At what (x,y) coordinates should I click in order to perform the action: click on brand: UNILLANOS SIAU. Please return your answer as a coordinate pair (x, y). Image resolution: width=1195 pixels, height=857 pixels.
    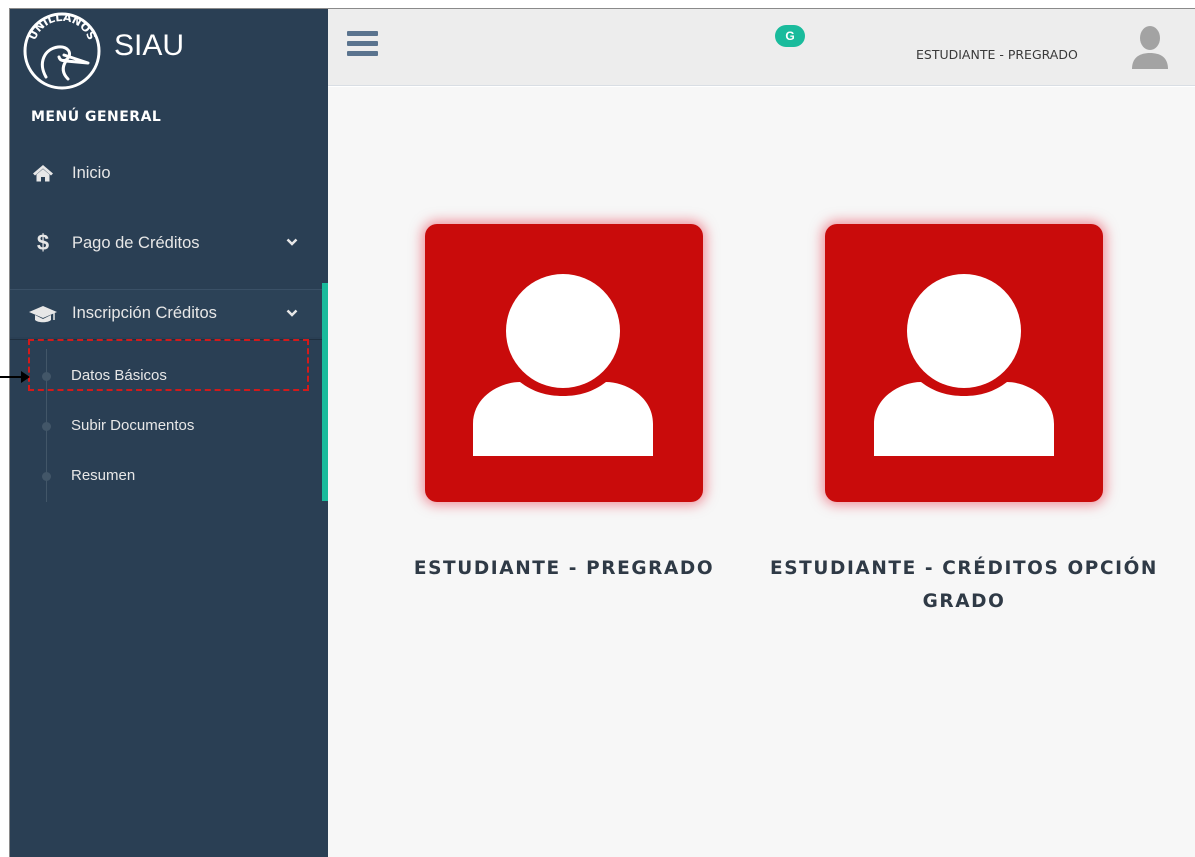
    Looking at the image, I should click on (169, 49).